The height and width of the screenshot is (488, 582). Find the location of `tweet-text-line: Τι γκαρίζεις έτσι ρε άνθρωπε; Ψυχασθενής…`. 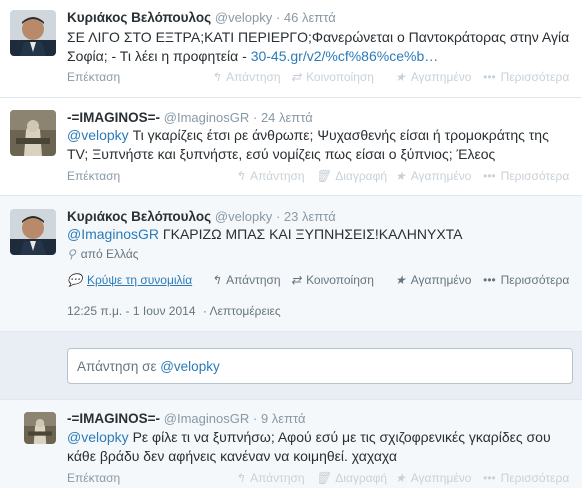

tweet-text-line: Τι γκαρίζεις έτσι ρε άνθρωπε; Ψυχασθενής… is located at coordinates (338, 135).